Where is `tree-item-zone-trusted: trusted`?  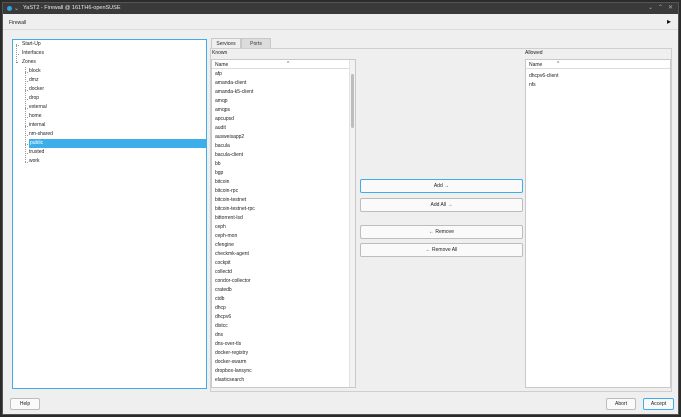
tree-item-zone-trusted: trusted is located at coordinates (36, 152).